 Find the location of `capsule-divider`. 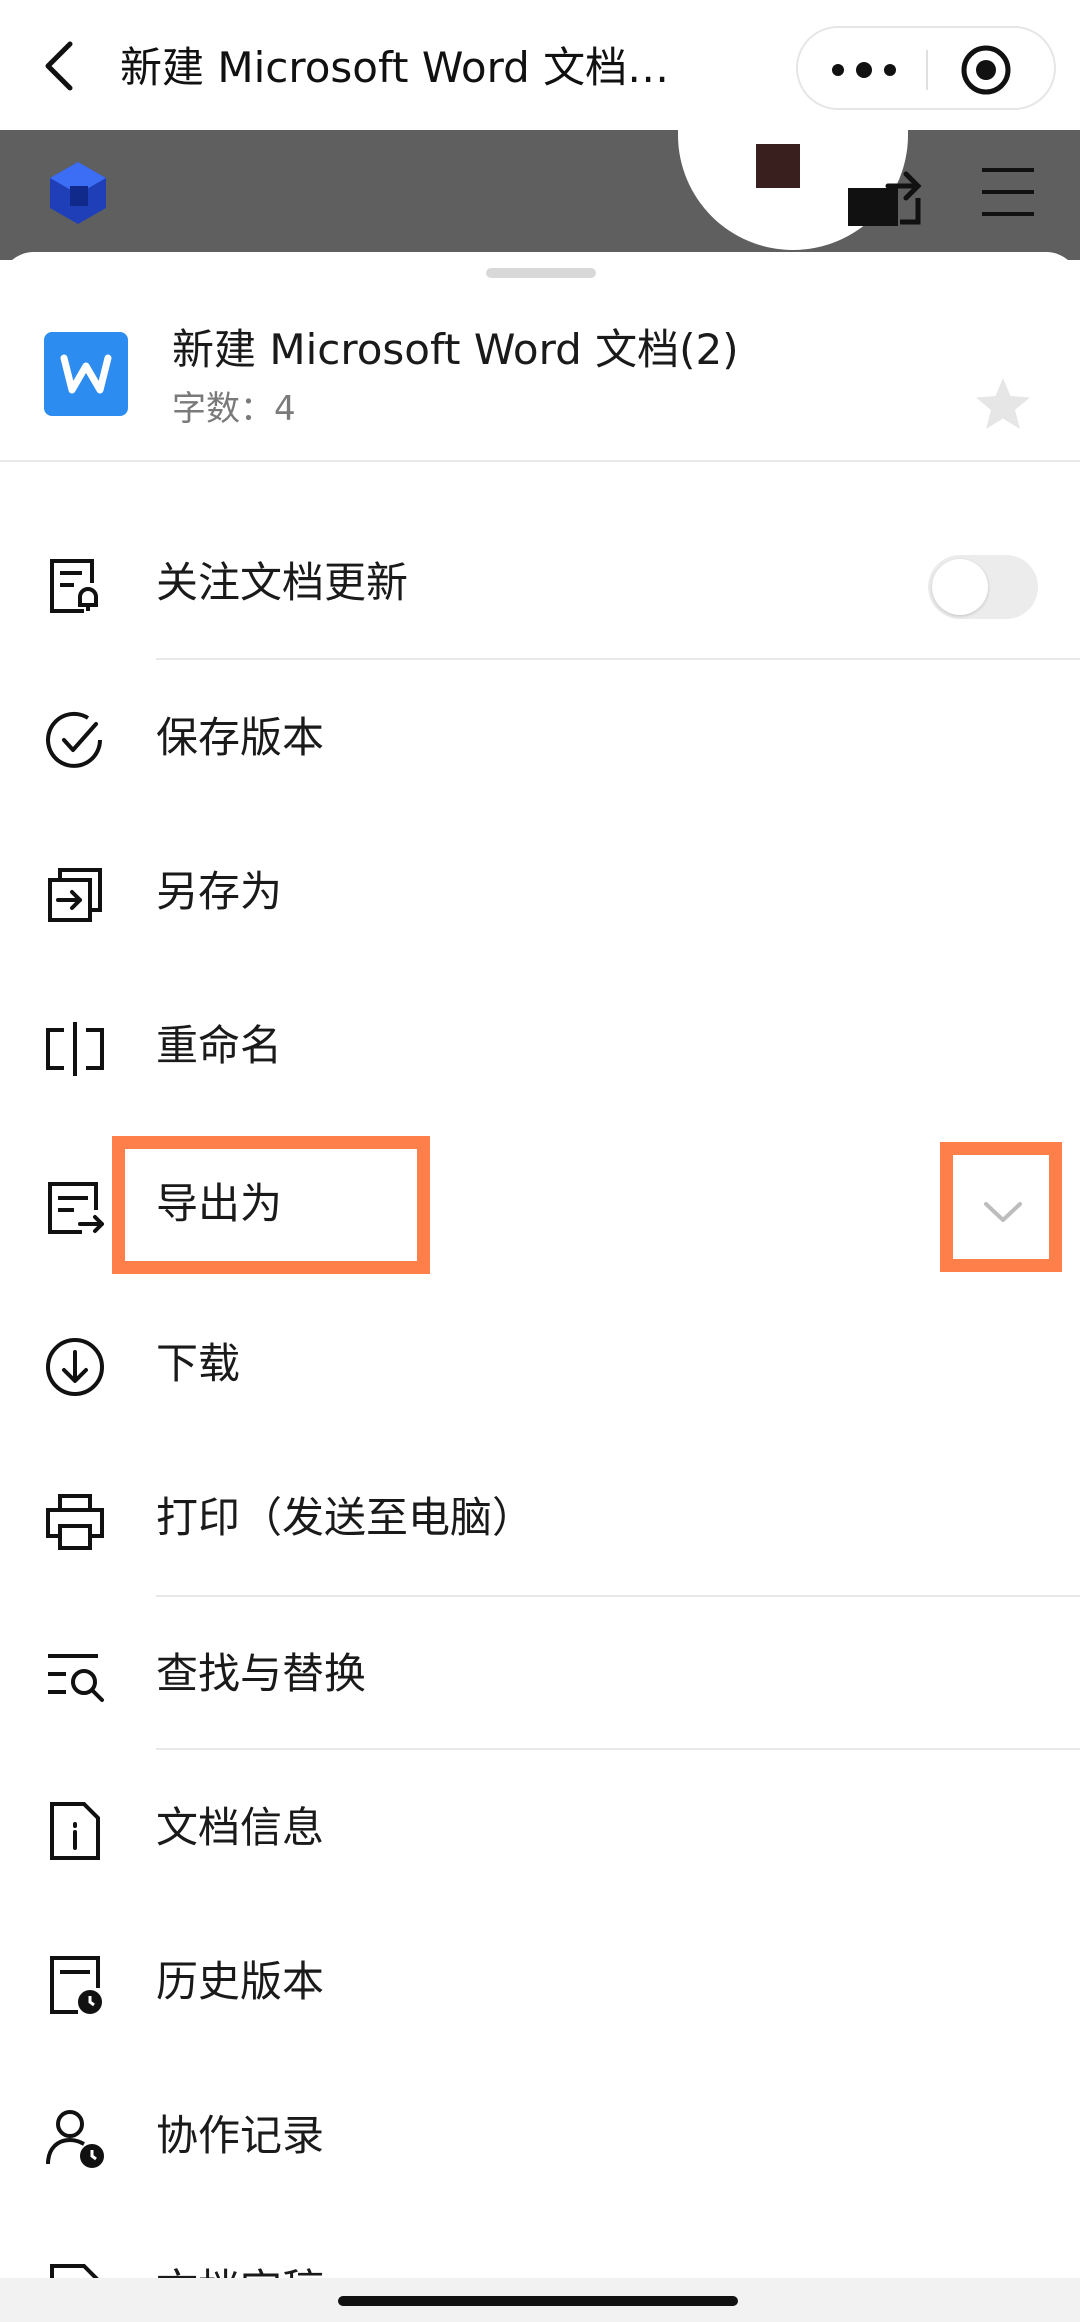

capsule-divider is located at coordinates (927, 70).